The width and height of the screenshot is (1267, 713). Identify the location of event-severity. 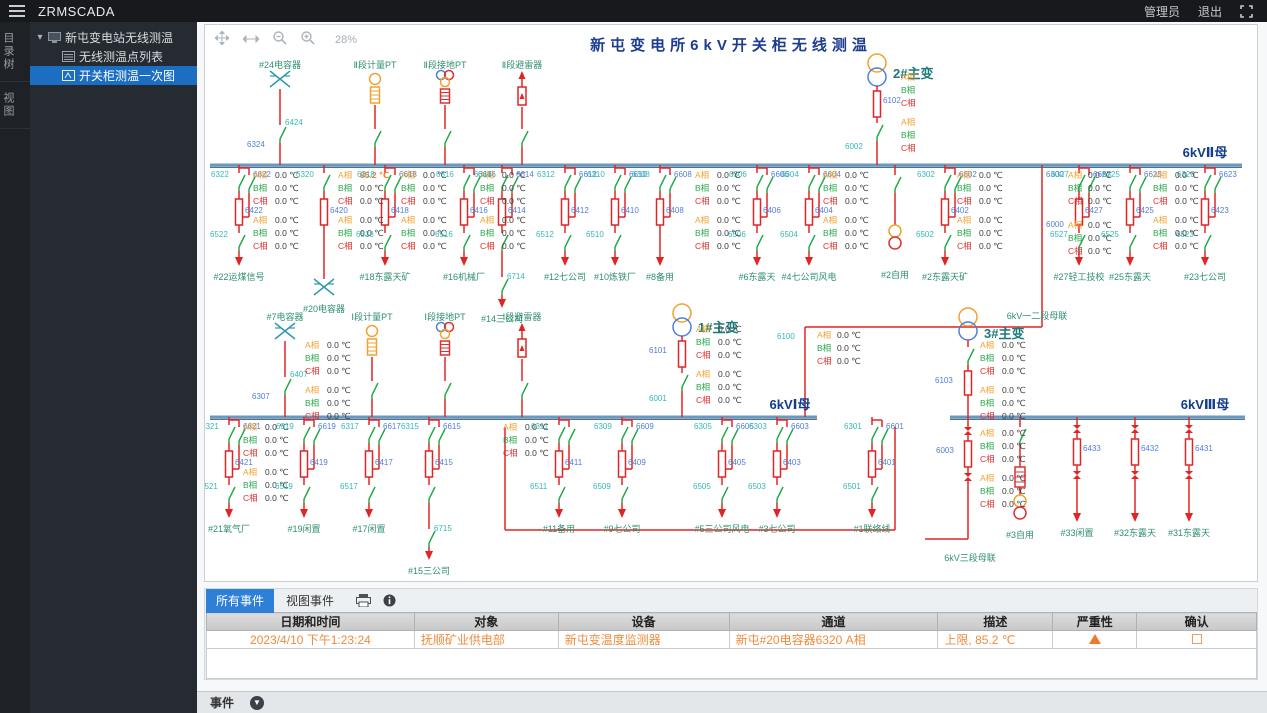
(1095, 639).